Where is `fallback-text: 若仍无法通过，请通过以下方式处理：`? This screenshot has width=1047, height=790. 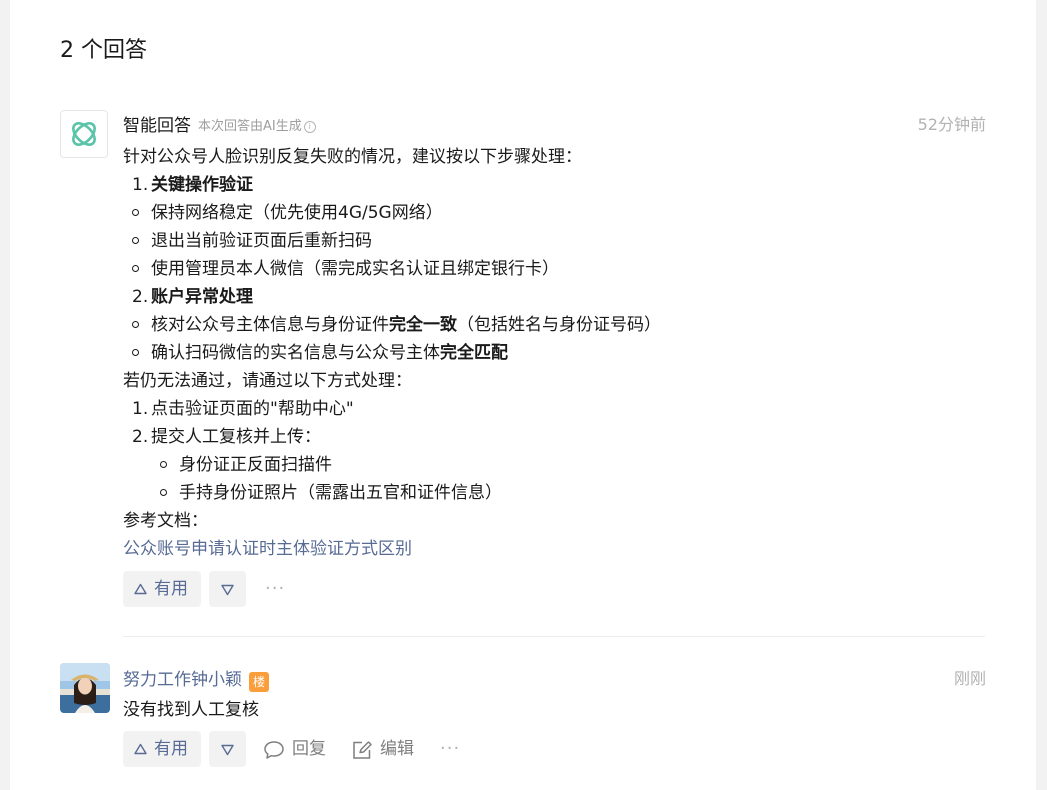
fallback-text: 若仍无法通过，请通过以下方式处理： is located at coordinates (267, 381).